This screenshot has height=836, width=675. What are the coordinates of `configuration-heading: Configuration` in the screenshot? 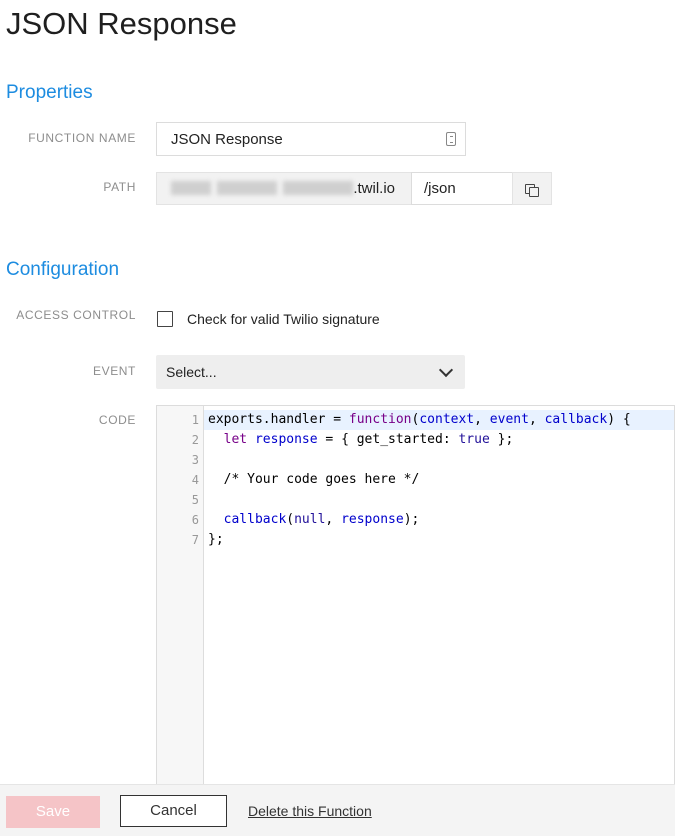 It's located at (63, 269).